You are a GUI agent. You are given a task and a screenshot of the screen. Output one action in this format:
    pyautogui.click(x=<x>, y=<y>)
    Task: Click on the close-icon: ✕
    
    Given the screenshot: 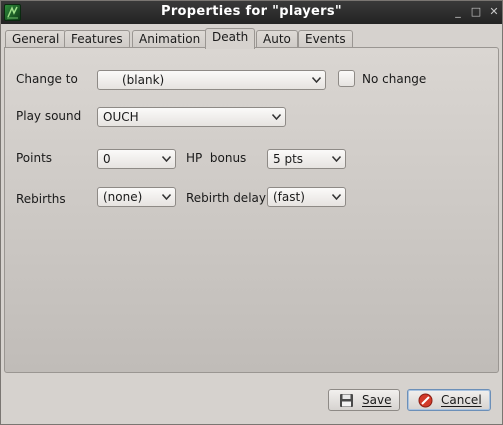 What is the action you would take?
    pyautogui.click(x=494, y=12)
    